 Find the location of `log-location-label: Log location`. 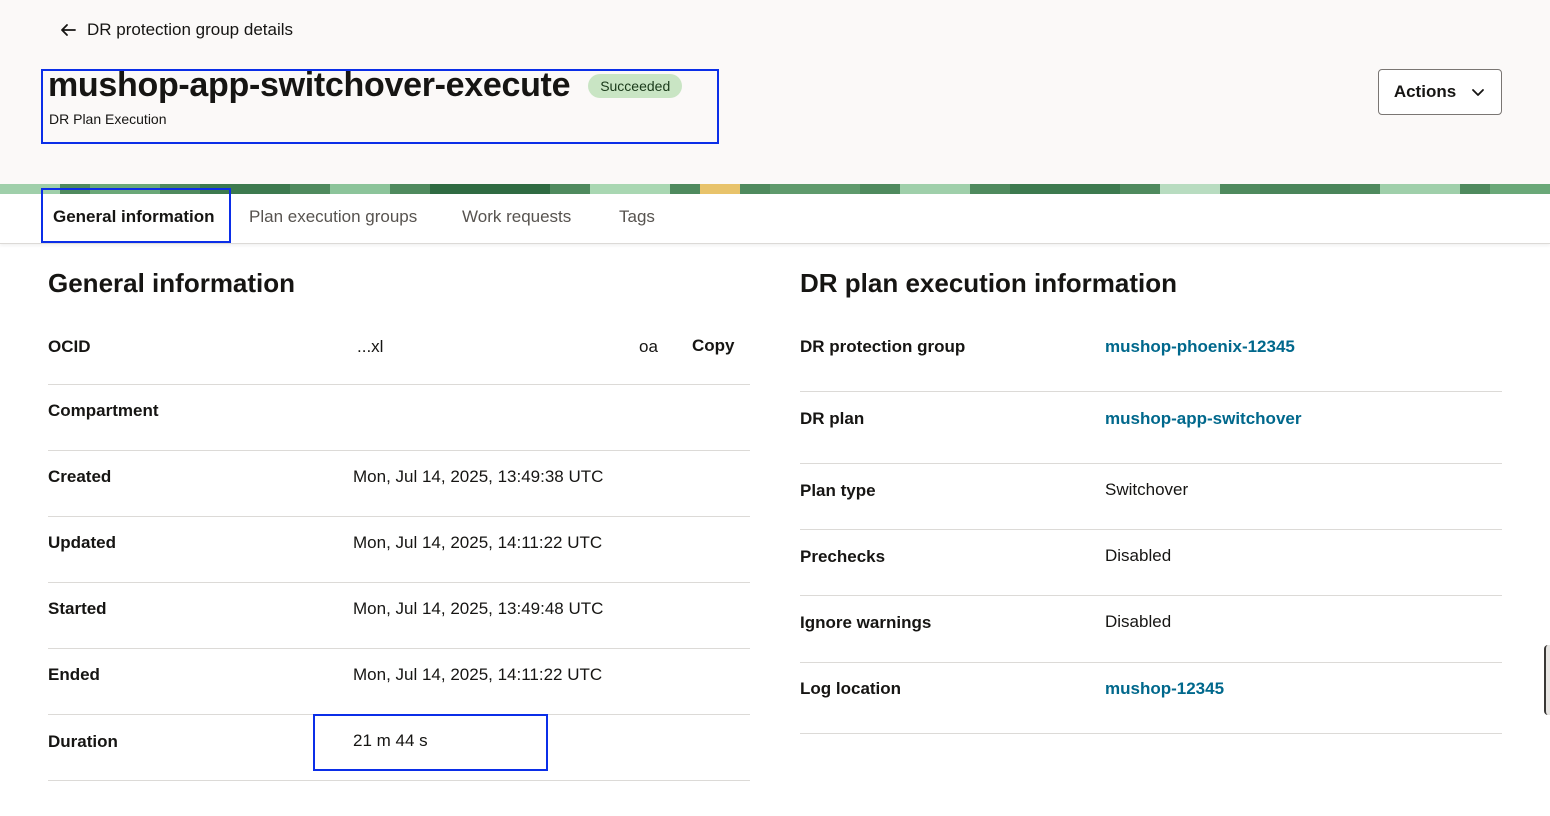

log-location-label: Log location is located at coordinates (851, 688).